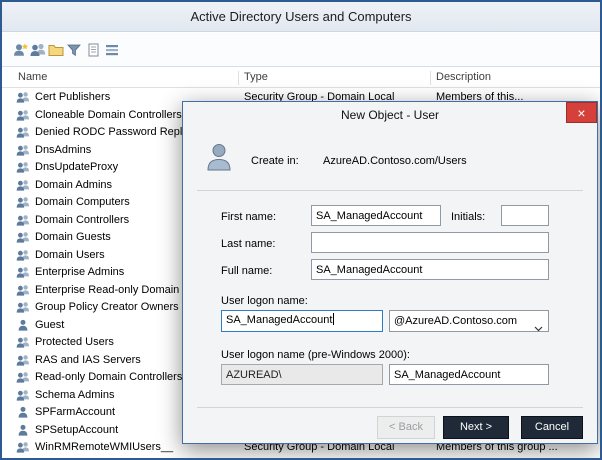 The image size is (602, 460). I want to click on close-icon: ×, so click(581, 112).